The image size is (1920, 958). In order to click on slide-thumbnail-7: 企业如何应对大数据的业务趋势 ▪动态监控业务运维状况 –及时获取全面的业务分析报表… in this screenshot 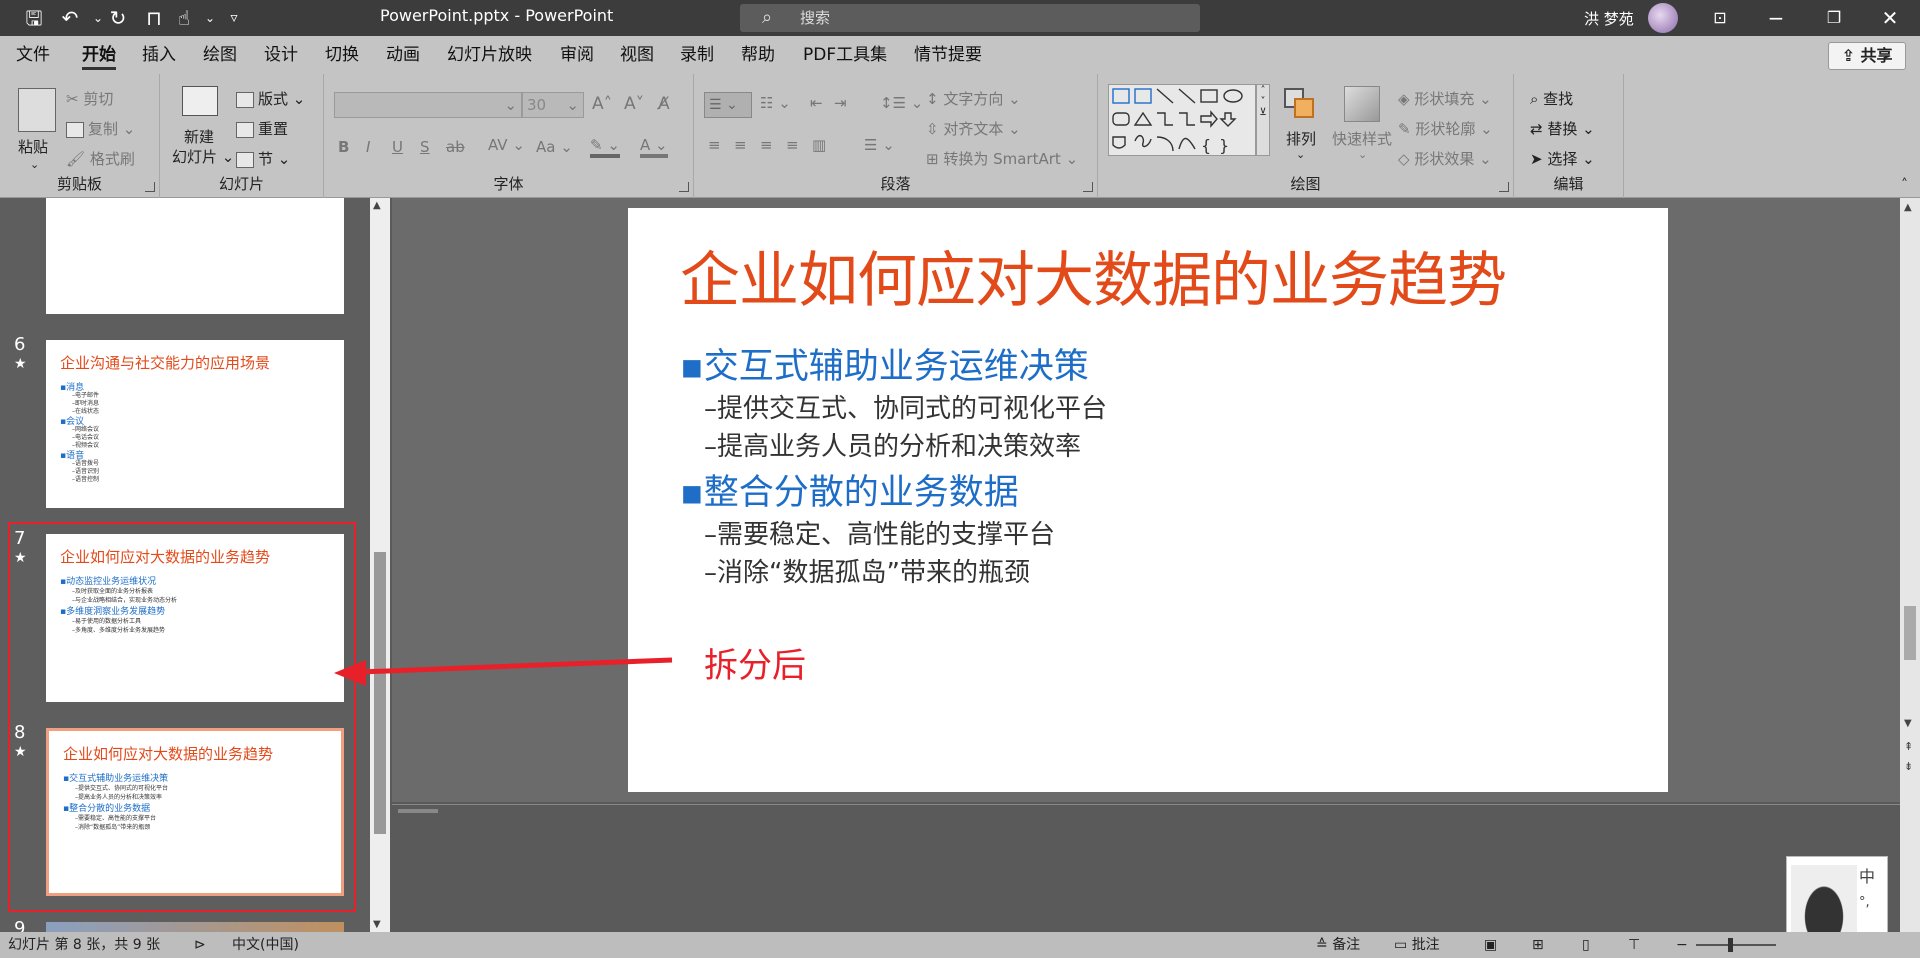, I will do `click(195, 618)`.